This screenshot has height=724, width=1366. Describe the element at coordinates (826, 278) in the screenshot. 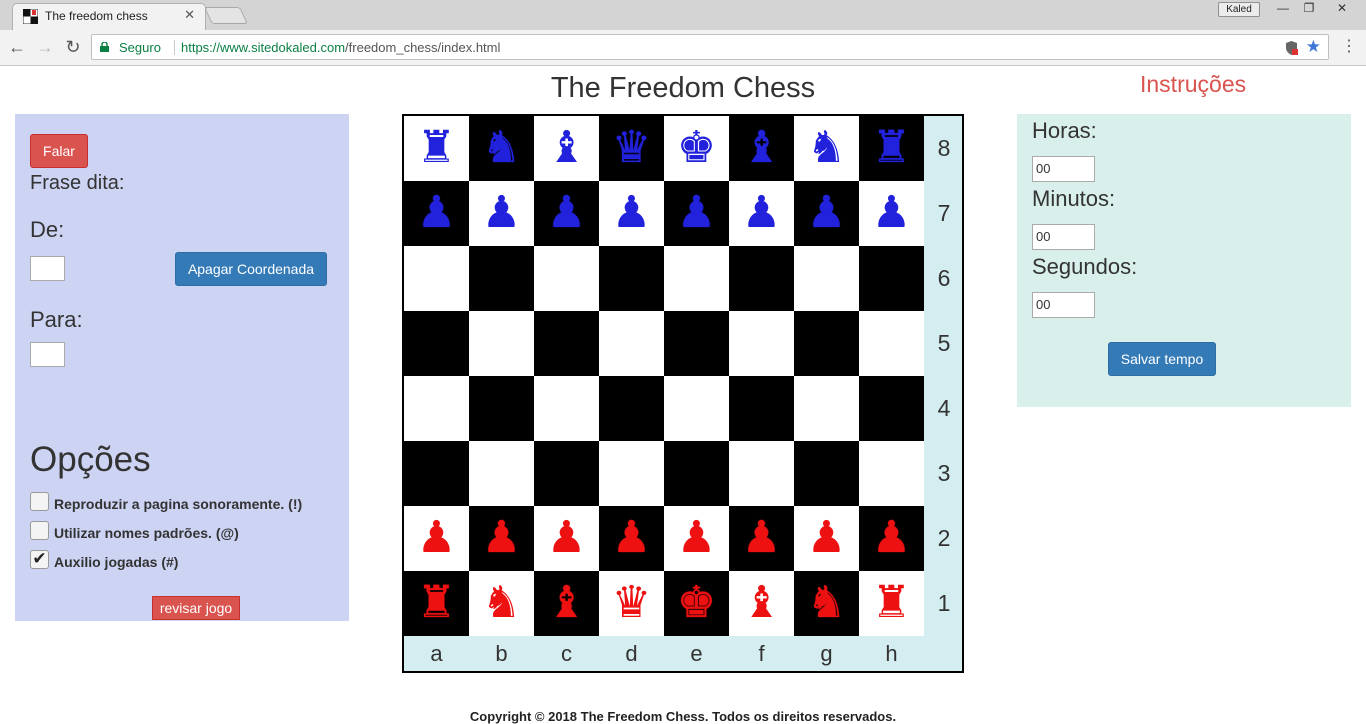

I see `square-g6` at that location.